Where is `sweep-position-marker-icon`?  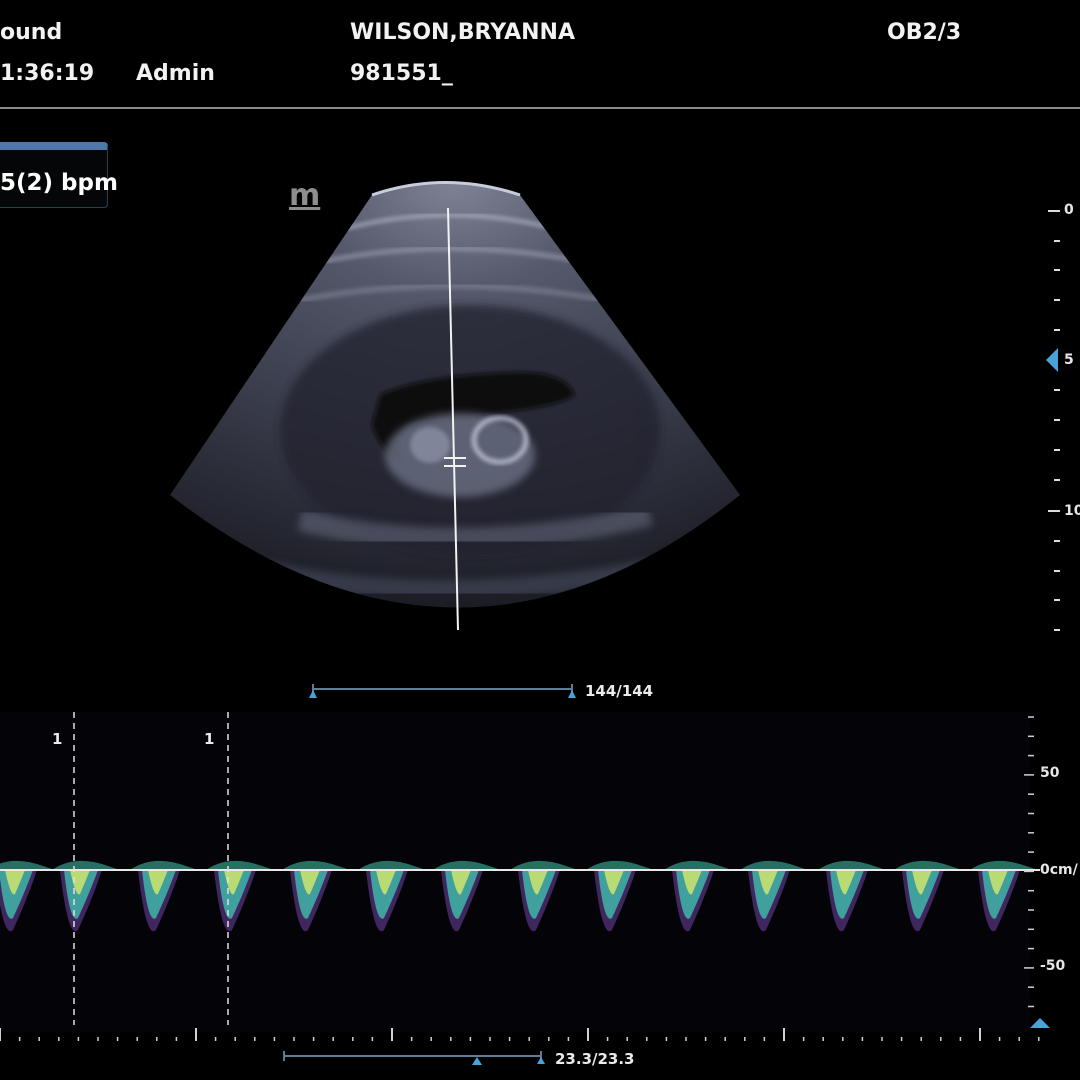 sweep-position-marker-icon is located at coordinates (477, 1061).